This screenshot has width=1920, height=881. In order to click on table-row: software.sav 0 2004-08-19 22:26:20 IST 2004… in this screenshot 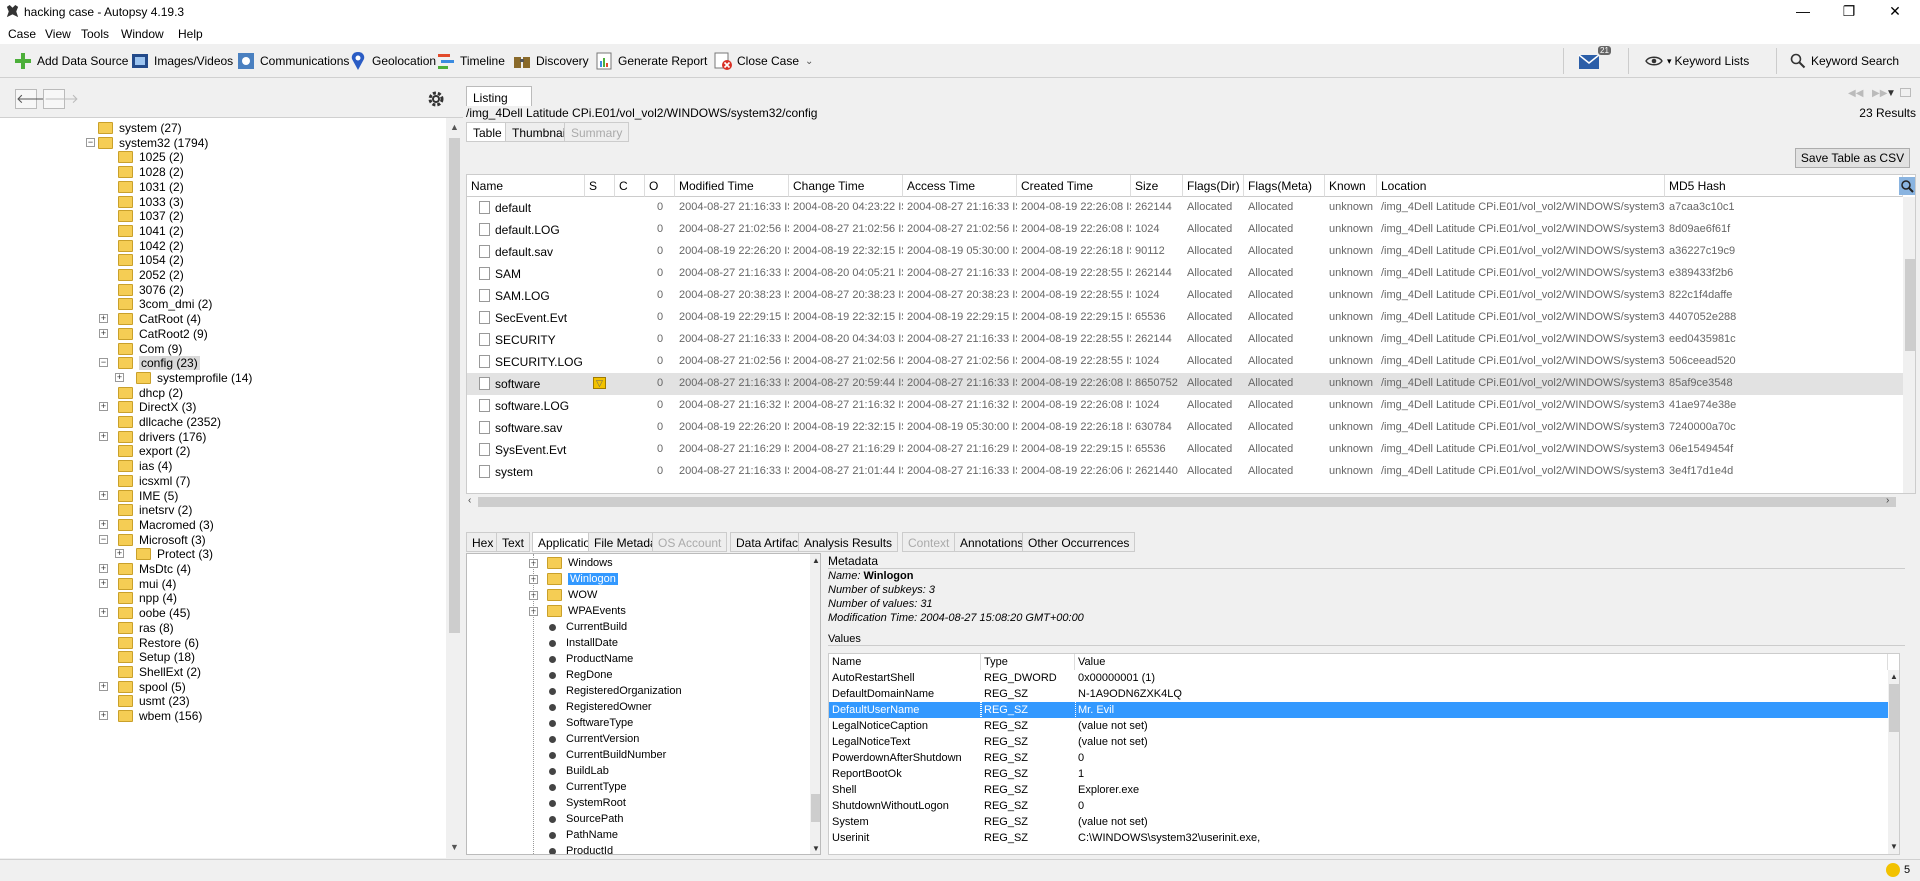, I will do `click(1191, 428)`.